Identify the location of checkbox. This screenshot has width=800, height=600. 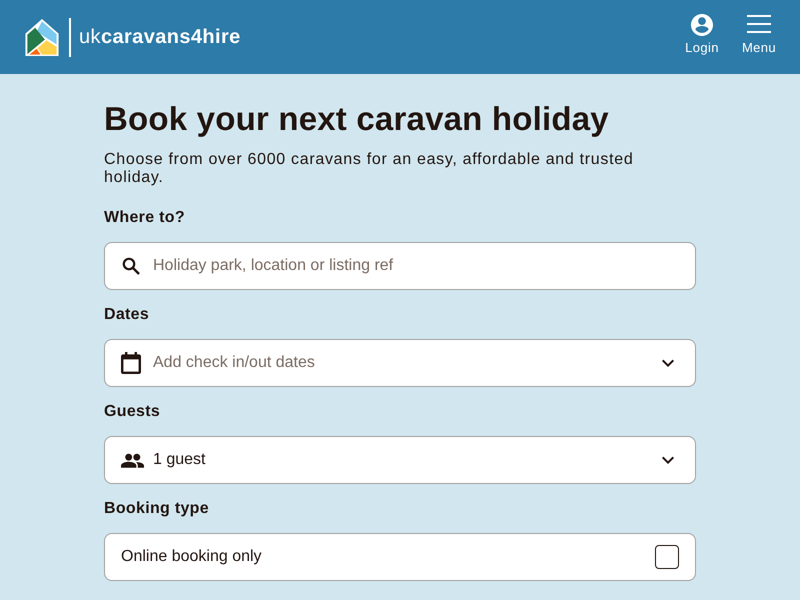
(667, 557).